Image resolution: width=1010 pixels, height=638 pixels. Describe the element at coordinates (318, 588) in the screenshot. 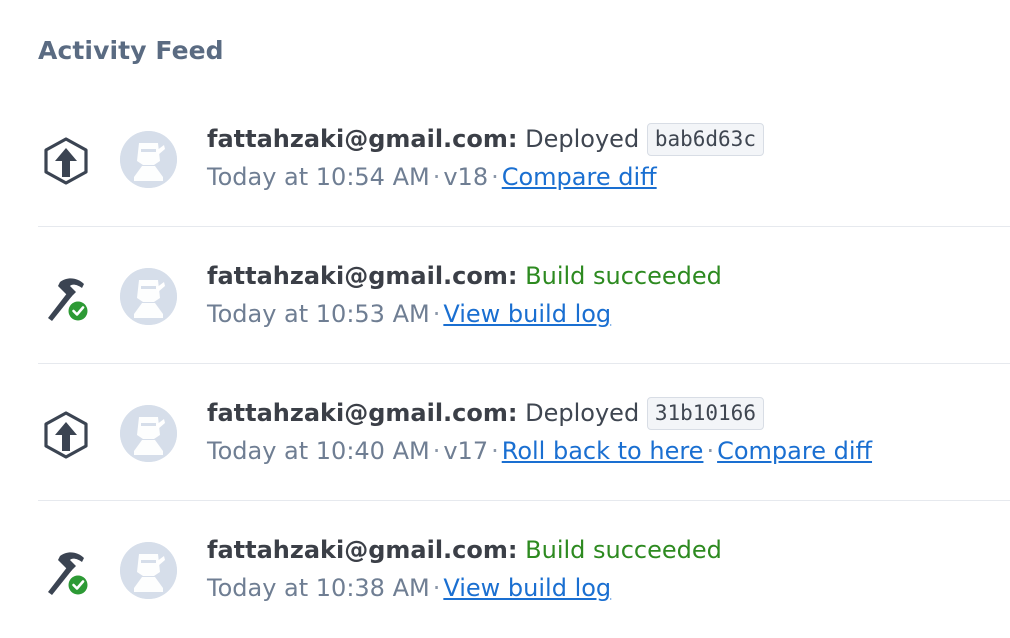

I see `timestamp: Today at 10:38 AM` at that location.